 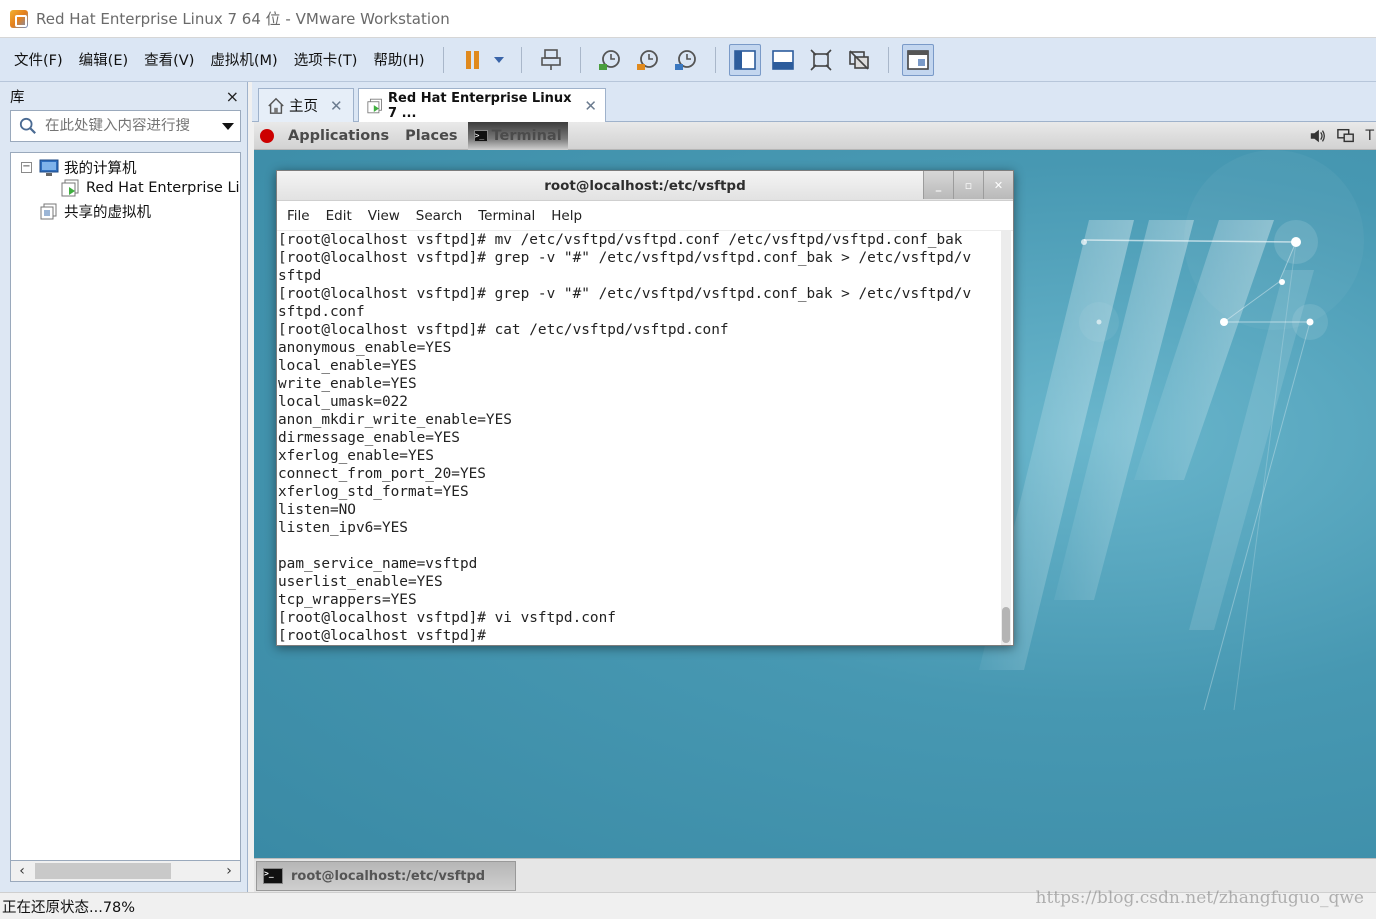 I want to click on terminal-menu-terminal: Terminal, so click(x=506, y=216).